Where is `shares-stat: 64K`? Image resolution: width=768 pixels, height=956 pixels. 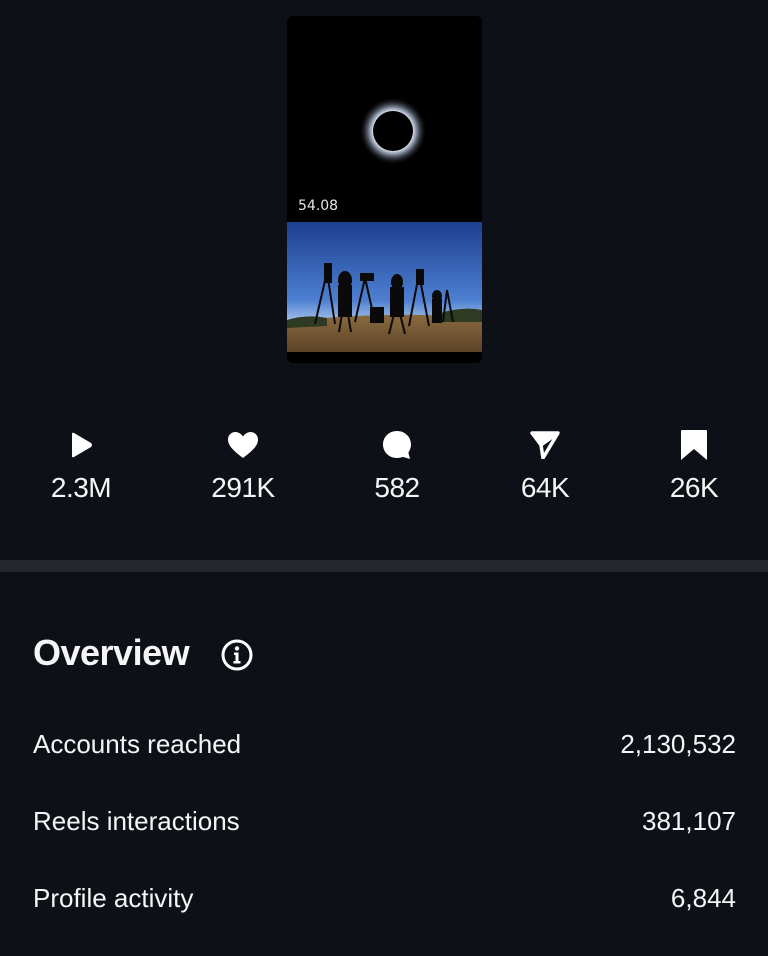 shares-stat: 64K is located at coordinates (545, 462).